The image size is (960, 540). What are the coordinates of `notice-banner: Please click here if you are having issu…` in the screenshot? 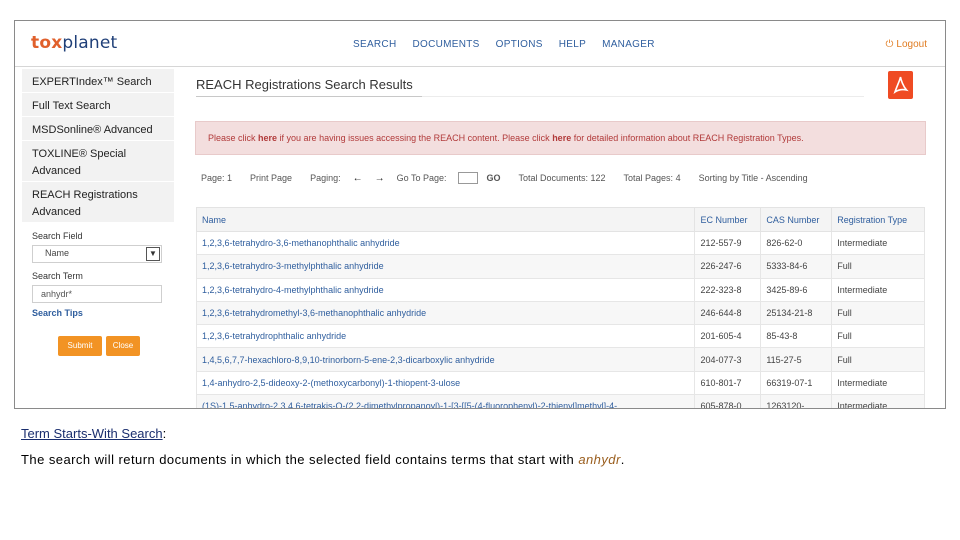 It's located at (560, 138).